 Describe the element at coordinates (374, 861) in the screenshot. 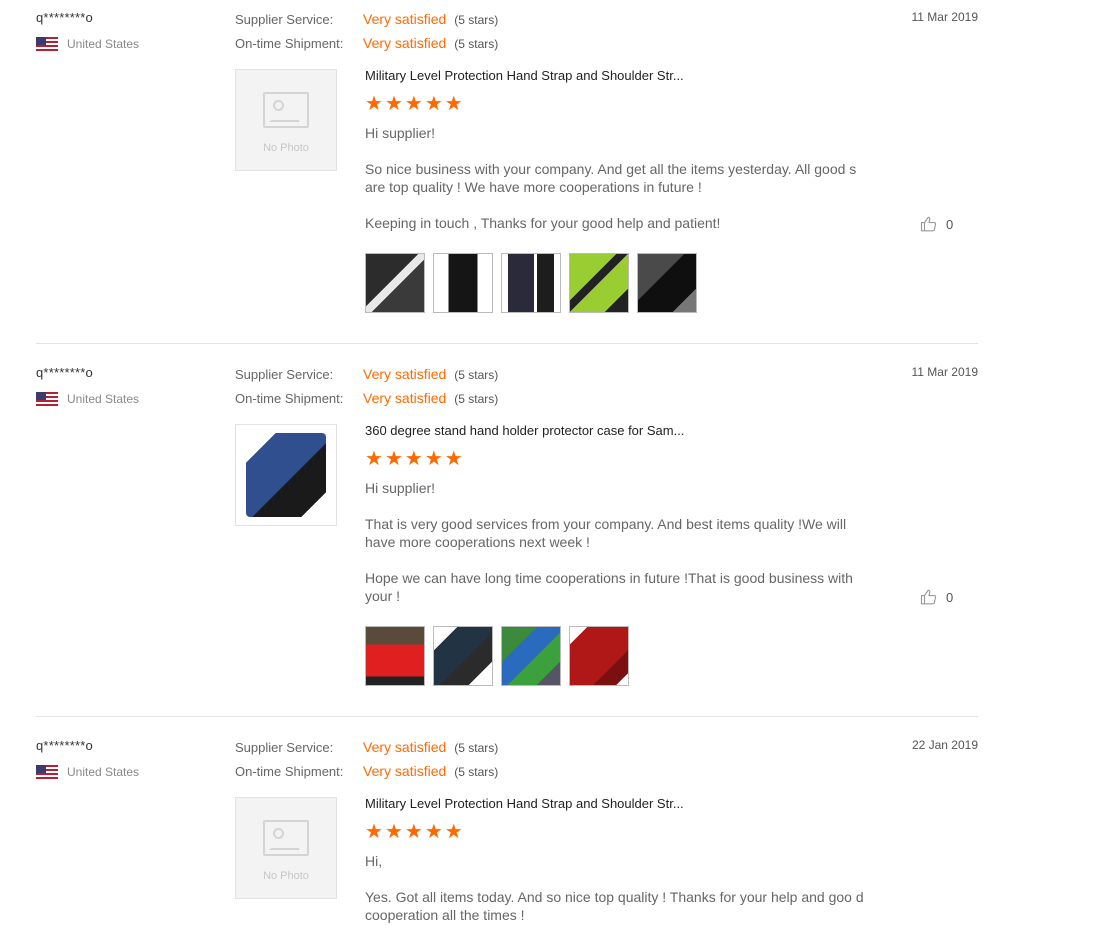

I see `review-paragraph: Hi,` at that location.